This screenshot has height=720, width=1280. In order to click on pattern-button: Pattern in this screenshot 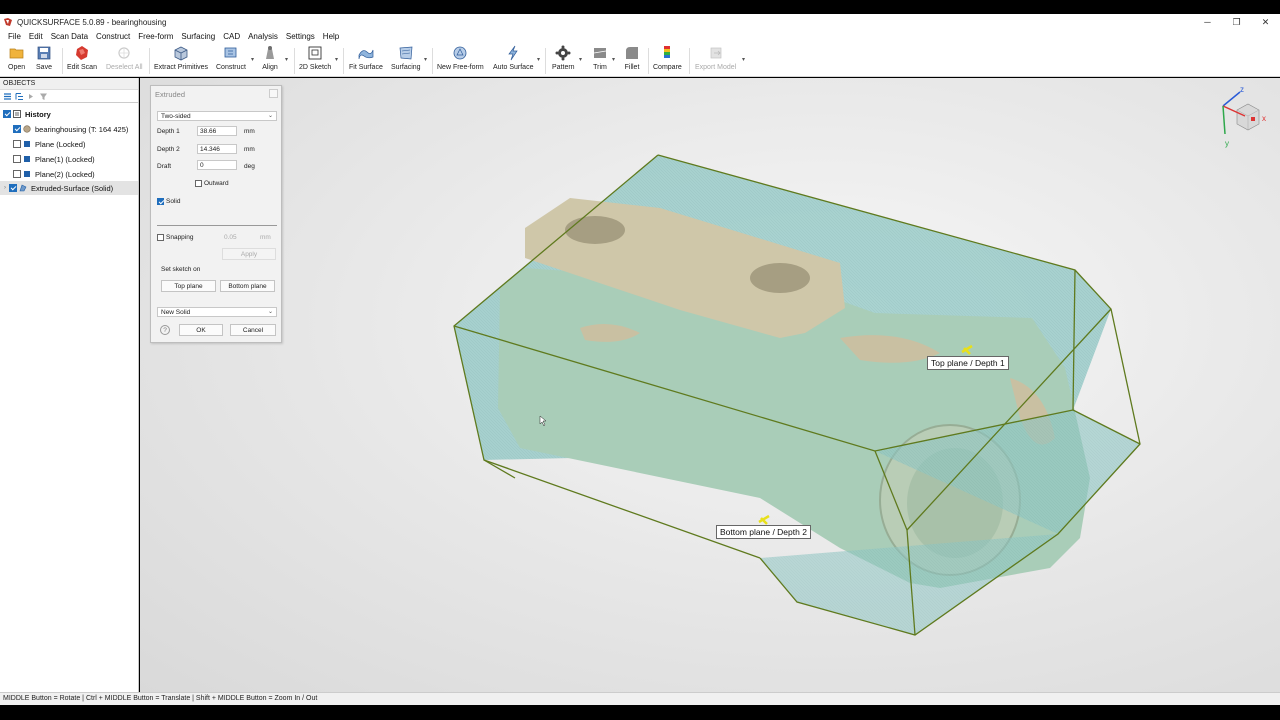, I will do `click(563, 60)`.